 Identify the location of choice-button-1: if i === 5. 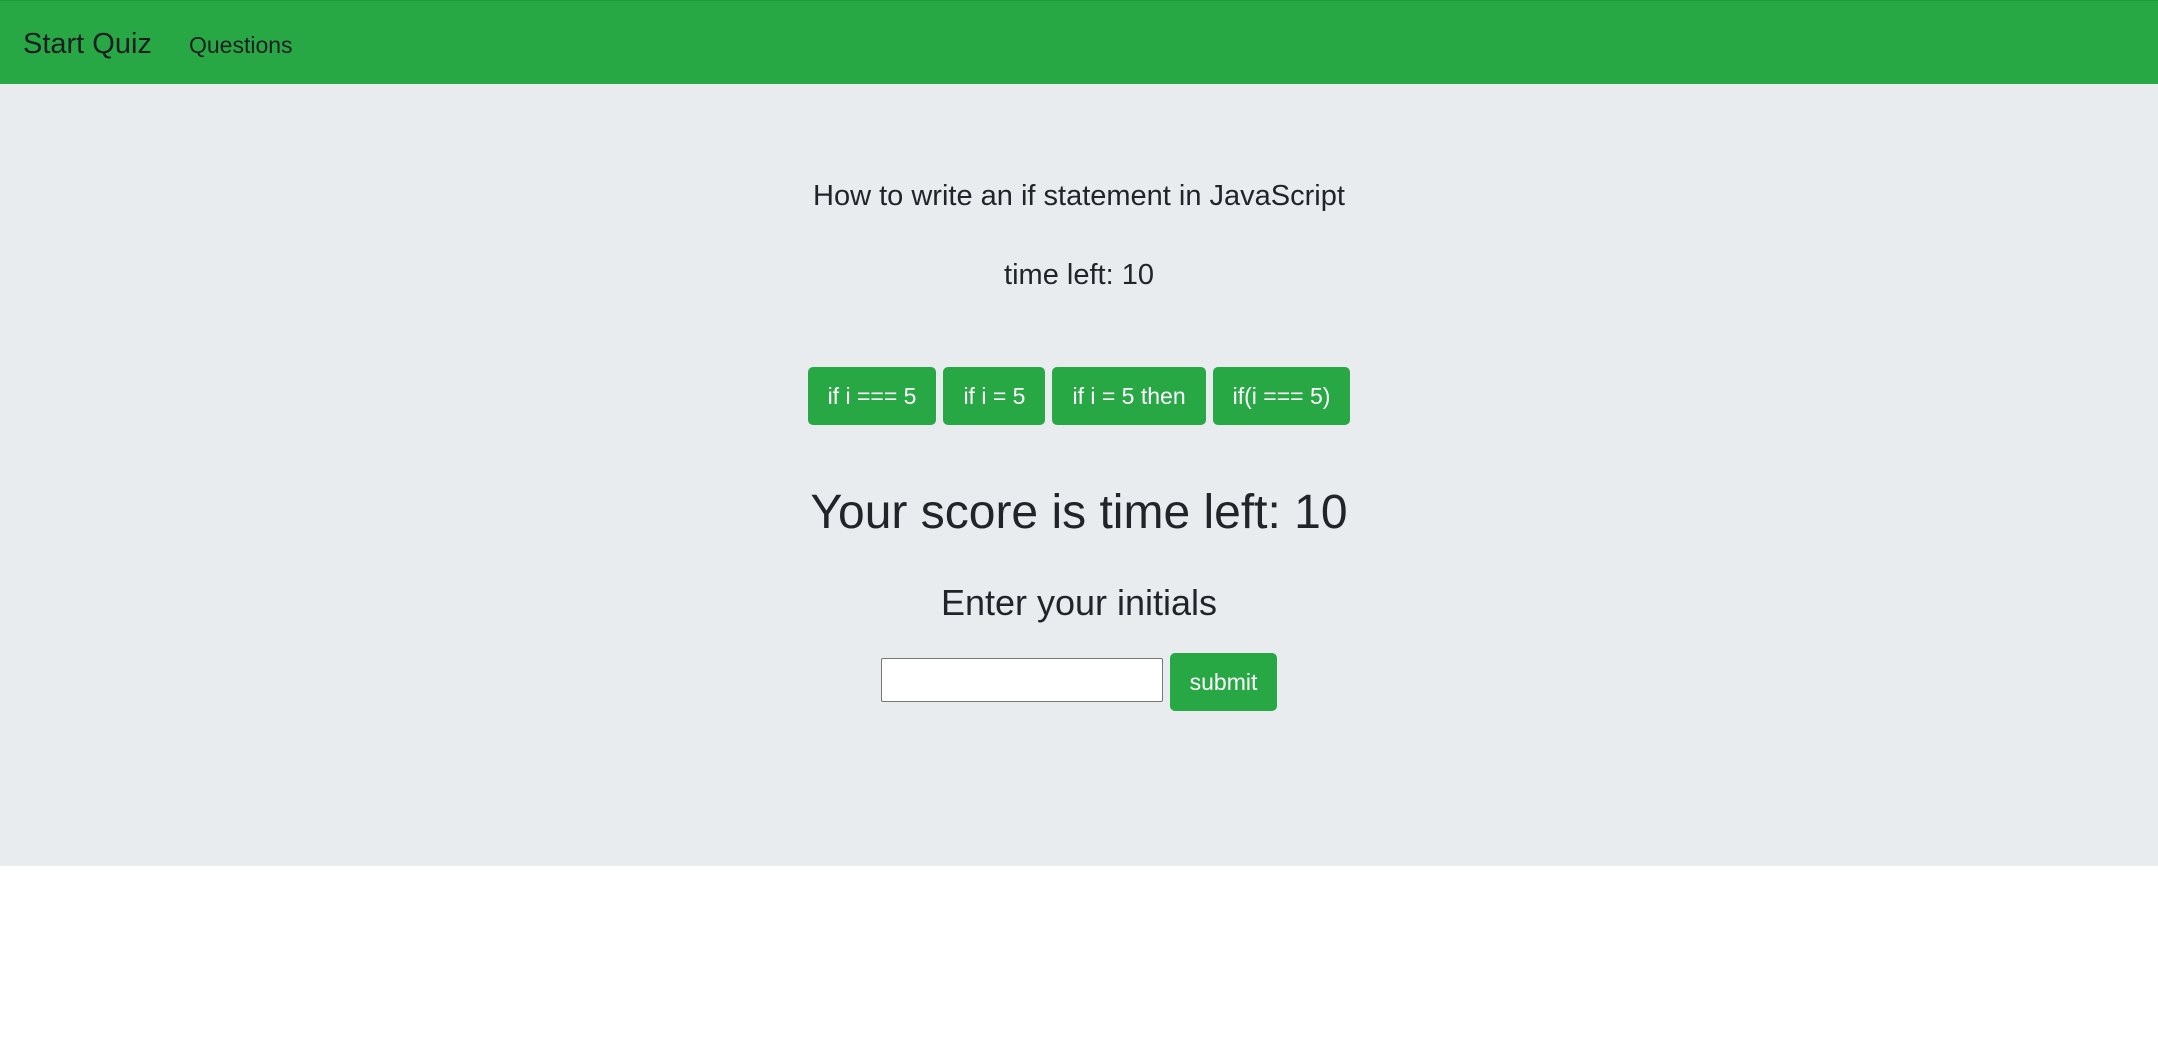
(872, 396).